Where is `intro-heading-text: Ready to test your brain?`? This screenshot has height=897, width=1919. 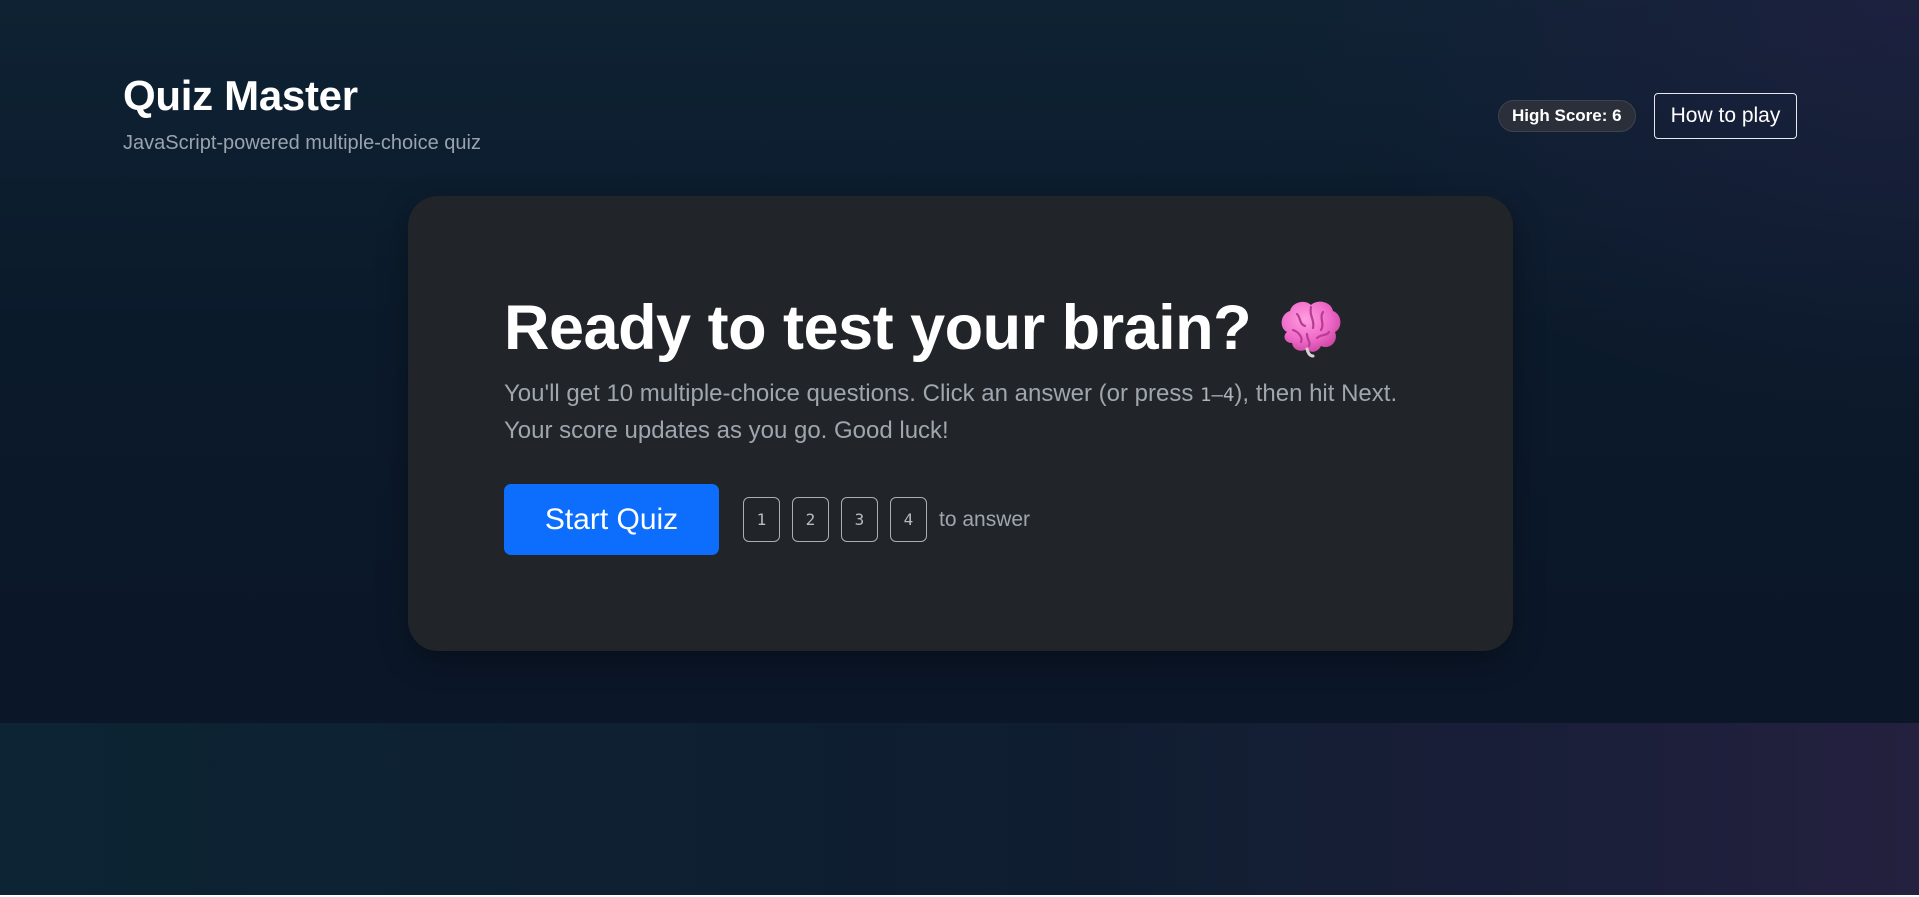
intro-heading-text: Ready to test your brain? is located at coordinates (878, 328).